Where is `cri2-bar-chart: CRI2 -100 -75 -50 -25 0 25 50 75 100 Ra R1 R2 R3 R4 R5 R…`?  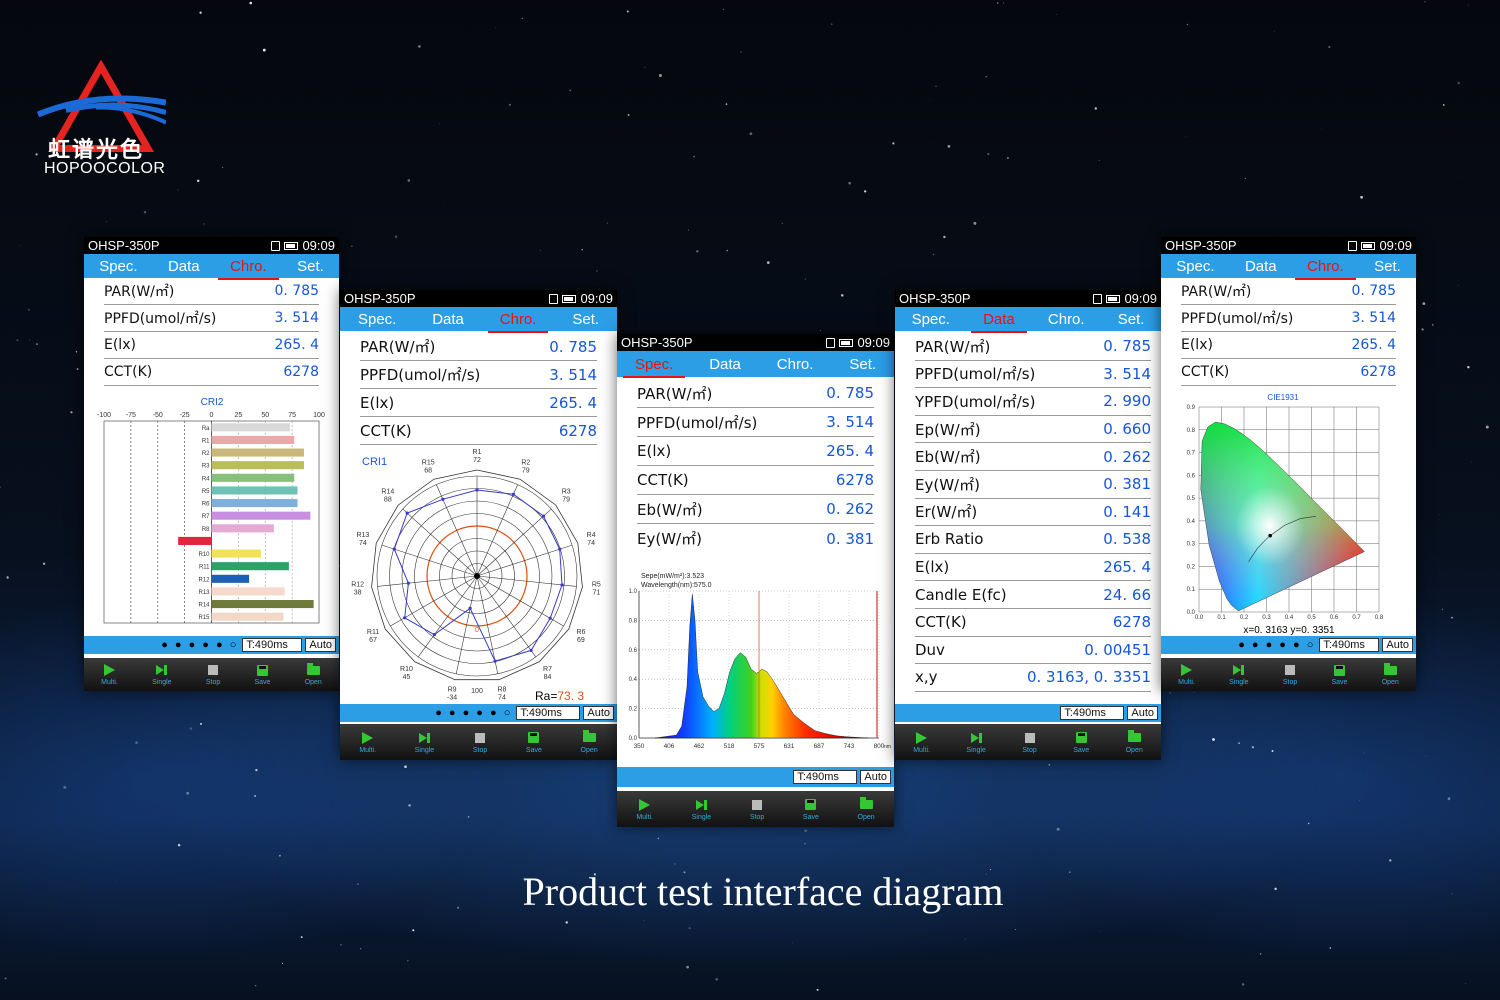
cri2-bar-chart: CRI2 -100 -75 -50 -25 0 25 50 75 100 Ra R1 R2 R3 R4 R5 R… is located at coordinates (211, 510).